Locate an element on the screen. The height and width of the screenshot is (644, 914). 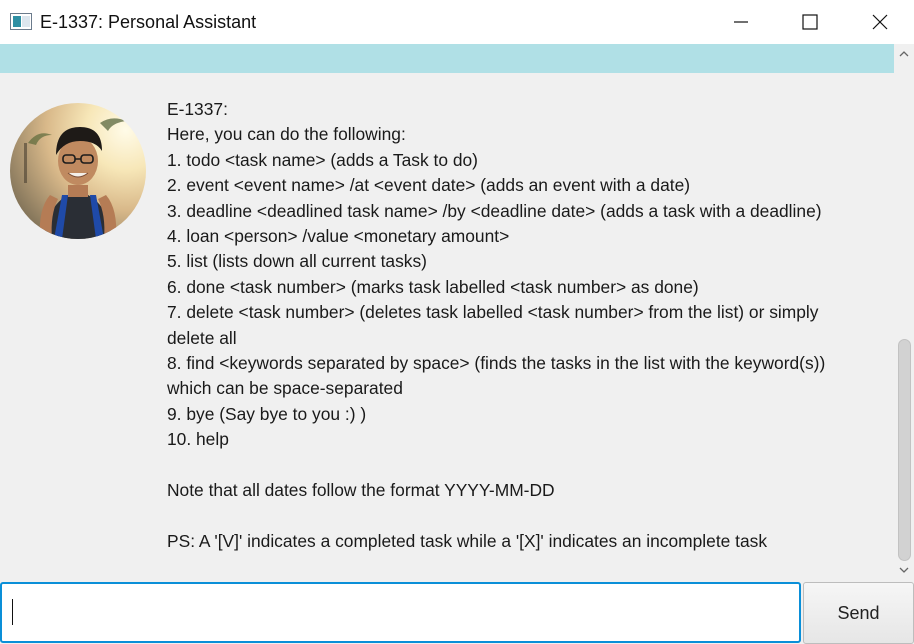
scroll-thumb is located at coordinates (904, 450).